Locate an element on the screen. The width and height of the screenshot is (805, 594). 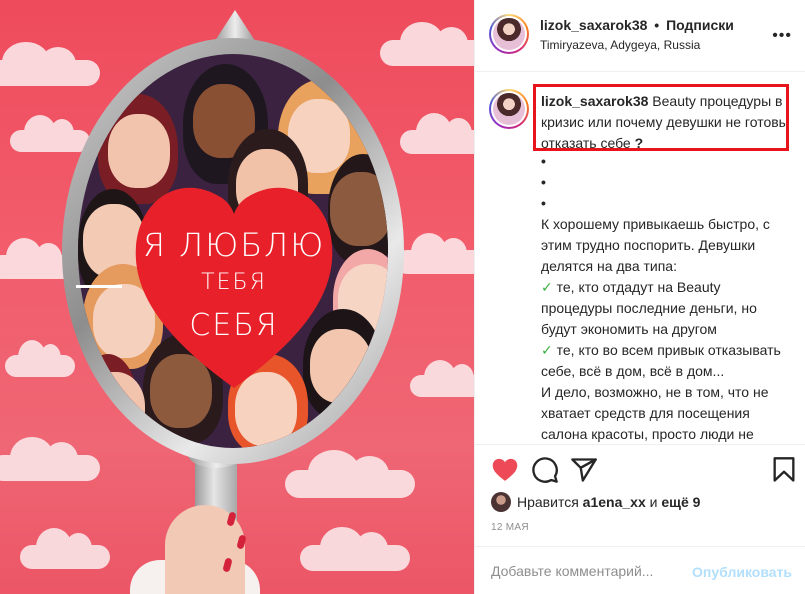
username-link: lizok_saxarok38 is located at coordinates (593, 25).